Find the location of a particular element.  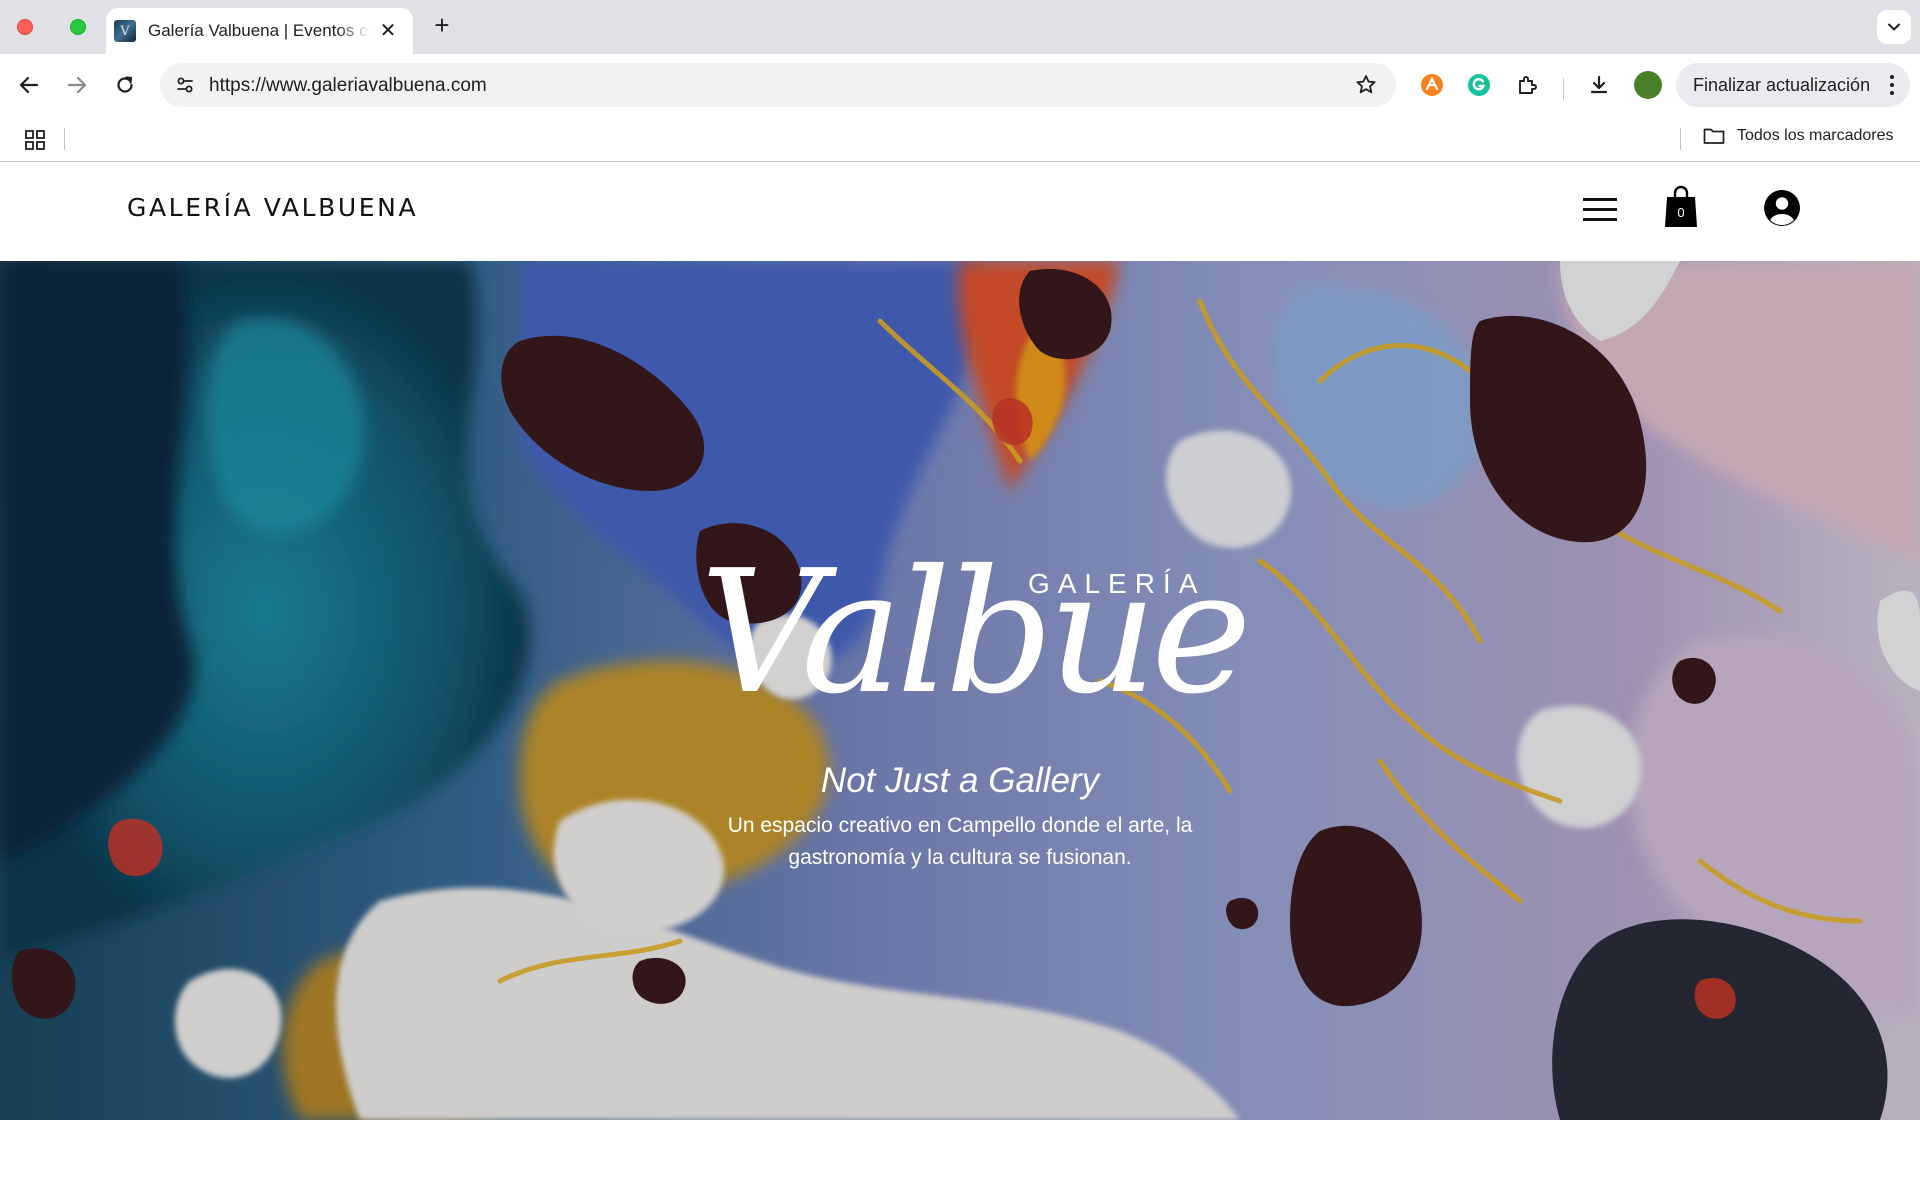

extensions-puzzle-icon is located at coordinates (1527, 85).